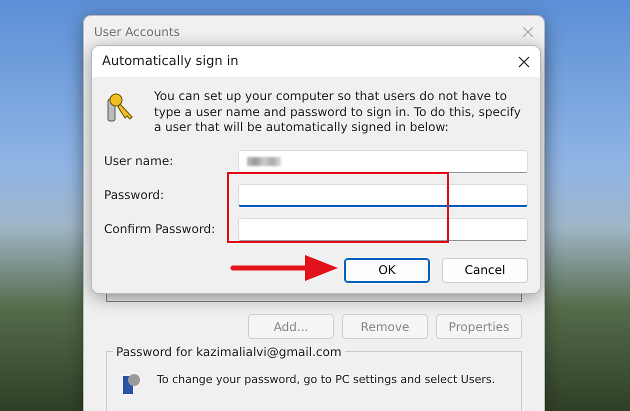  What do you see at coordinates (137, 32) in the screenshot?
I see `window-title: User Accounts` at bounding box center [137, 32].